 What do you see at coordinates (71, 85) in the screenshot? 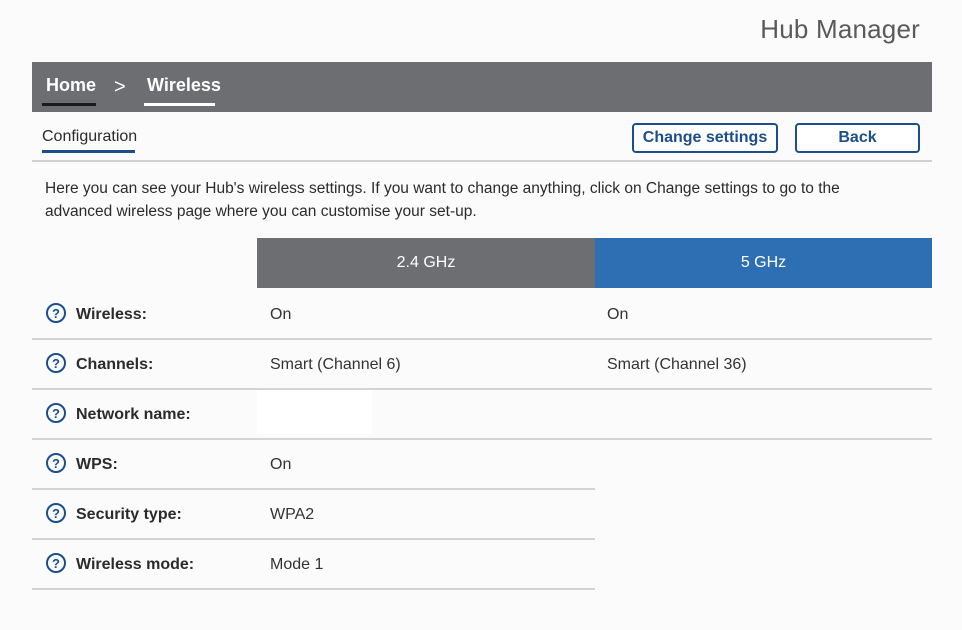
I see `breadcrumb-home: Home` at bounding box center [71, 85].